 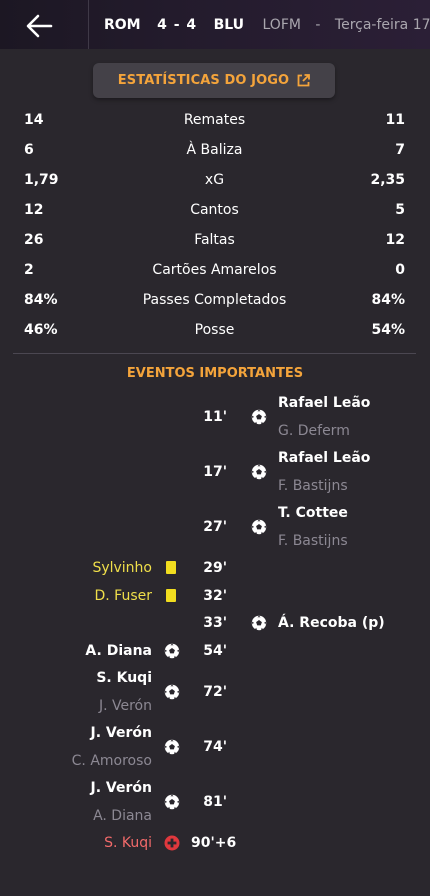 I want to click on match-score: 4 - 4, so click(x=177, y=25).